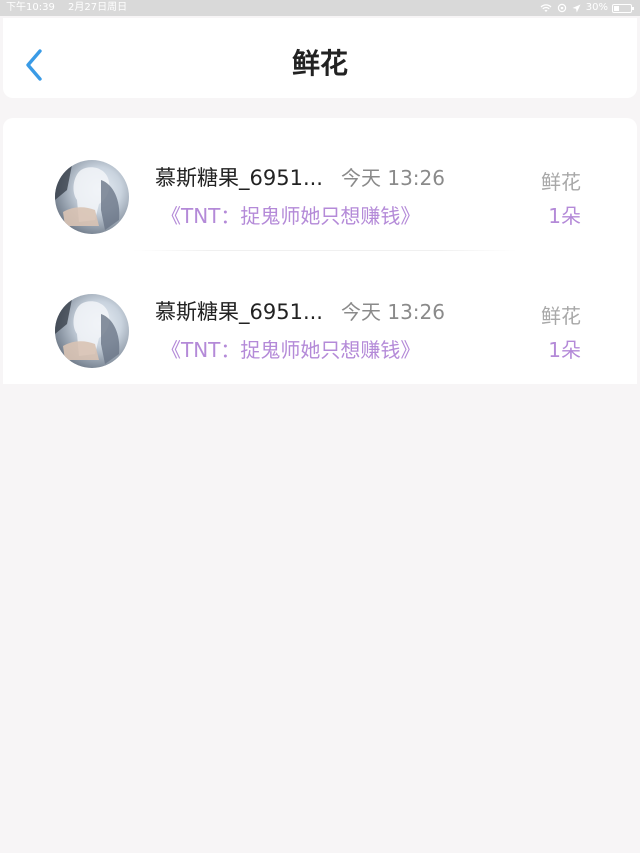 This screenshot has height=853, width=640. What do you see at coordinates (320, 8) in the screenshot?
I see `status-bar: 下午10:39 2月27日周日 30%` at bounding box center [320, 8].